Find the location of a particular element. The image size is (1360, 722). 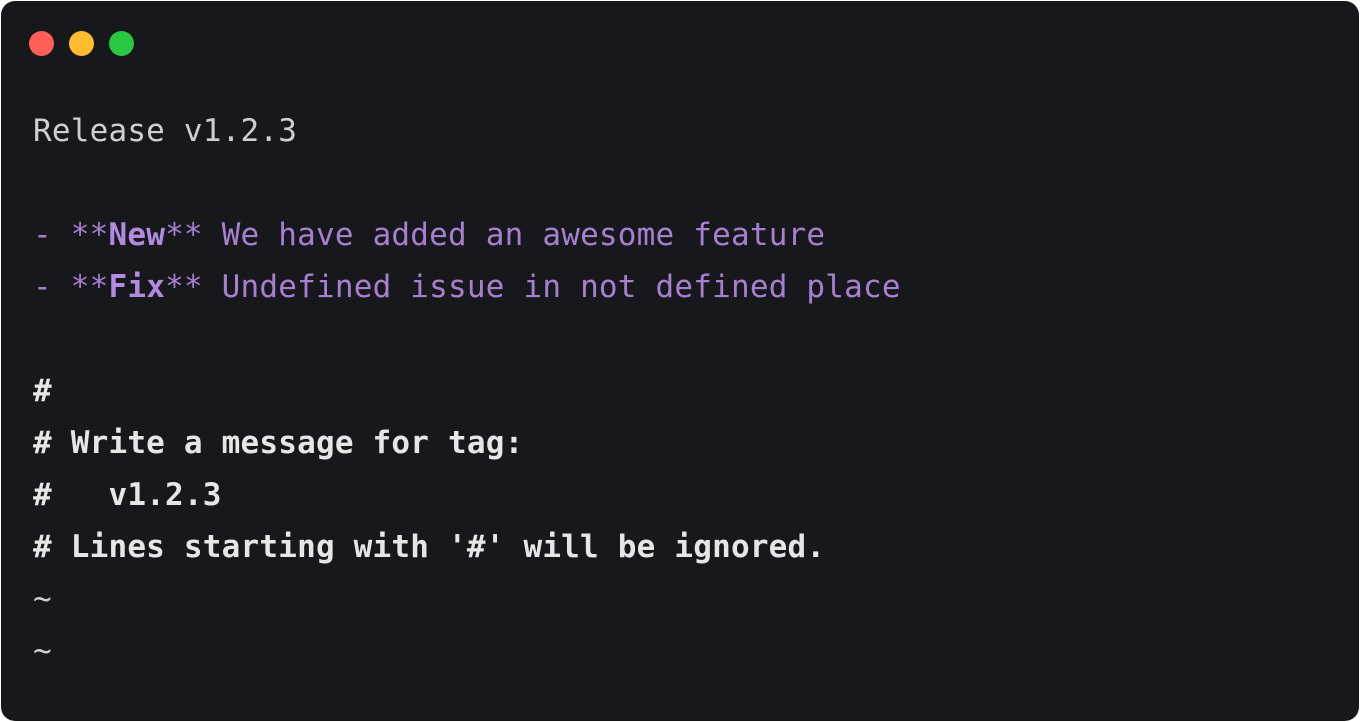

item-text: Undefined issue in not defined place is located at coordinates (551, 287).